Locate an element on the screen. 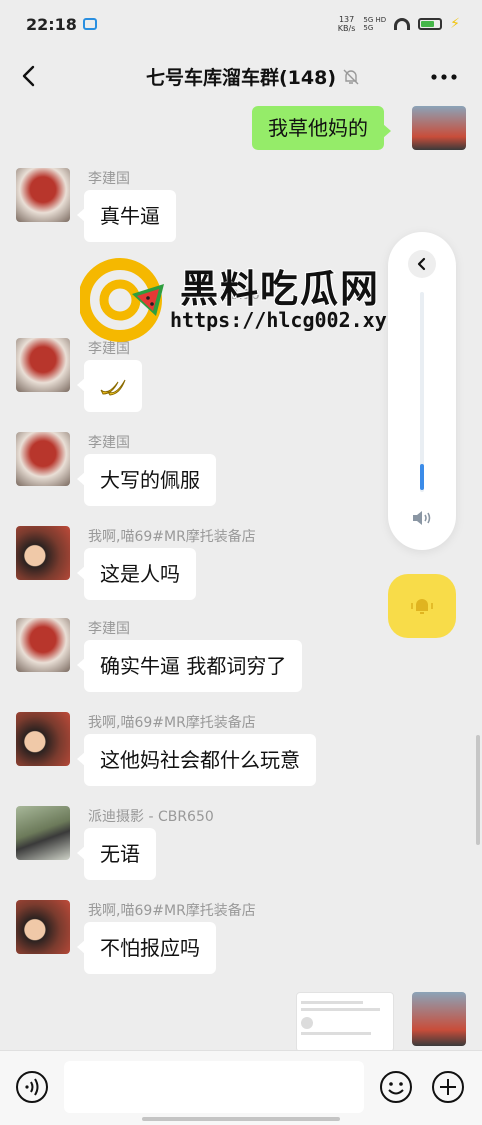  chat-header: 七号车库溜车群(148) is located at coordinates (241, 77).